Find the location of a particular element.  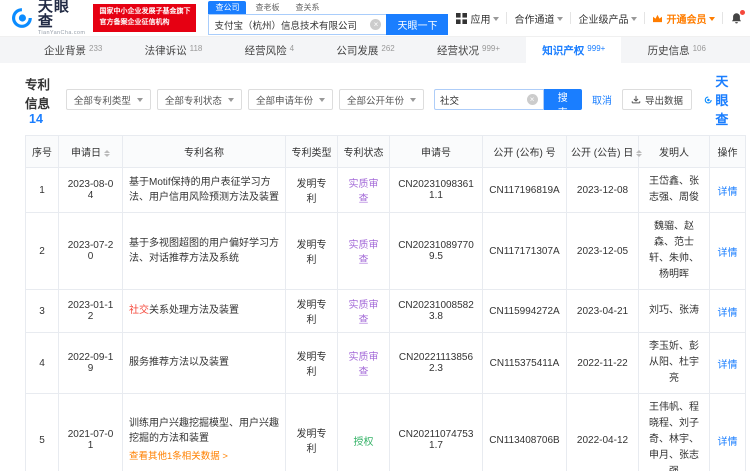

column-header: 申请日 is located at coordinates (90, 151).